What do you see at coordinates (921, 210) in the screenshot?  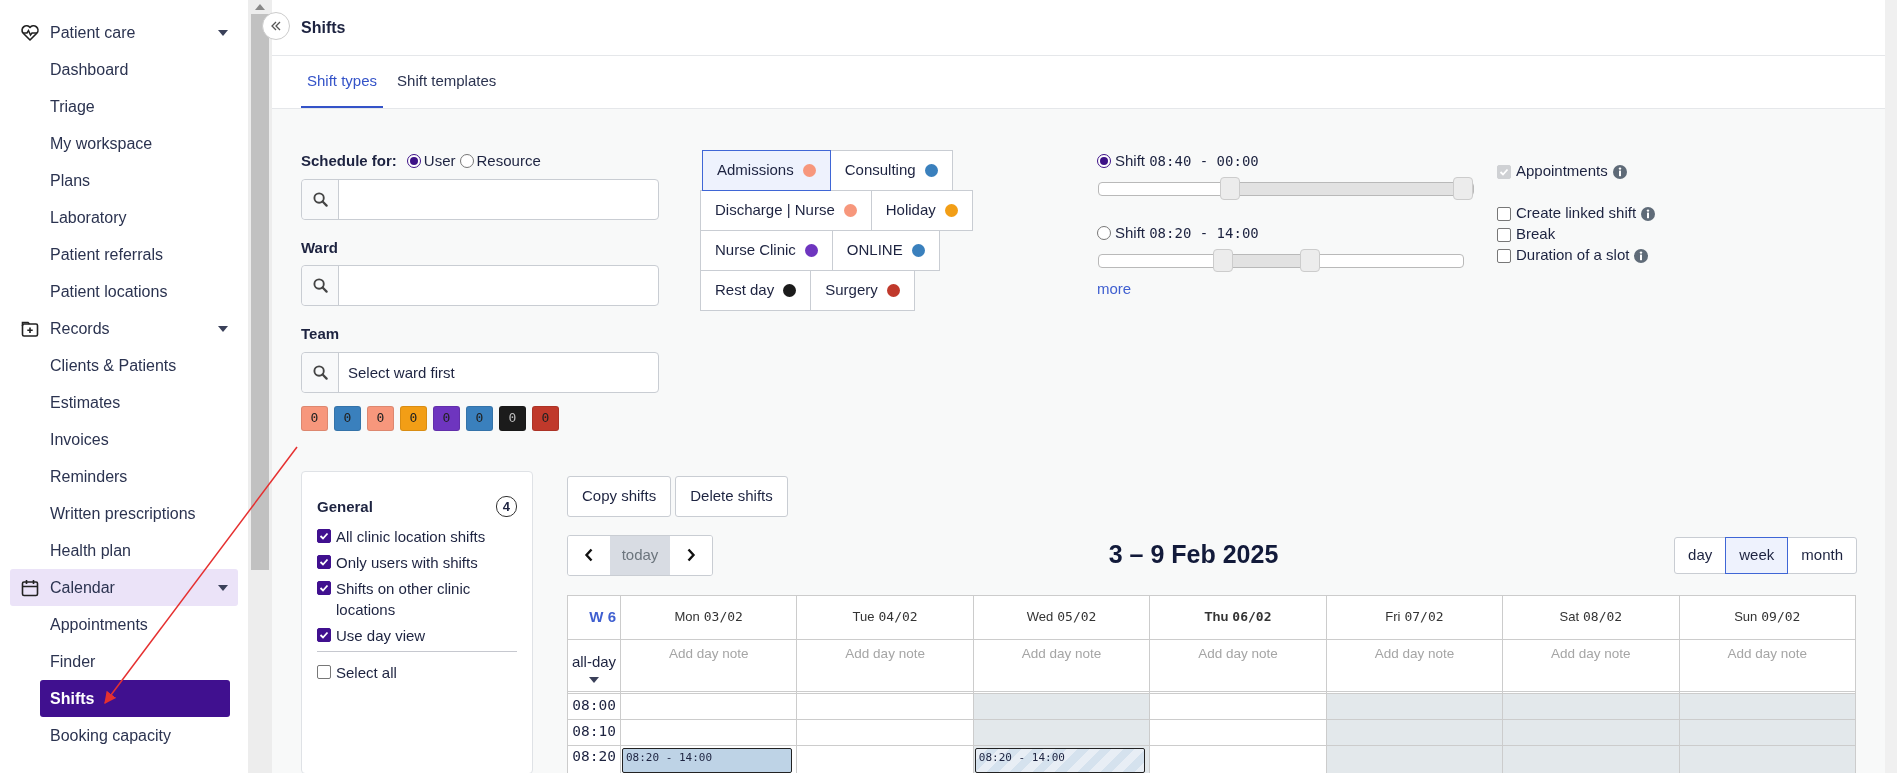 I see `shift-type-button: Holiday` at bounding box center [921, 210].